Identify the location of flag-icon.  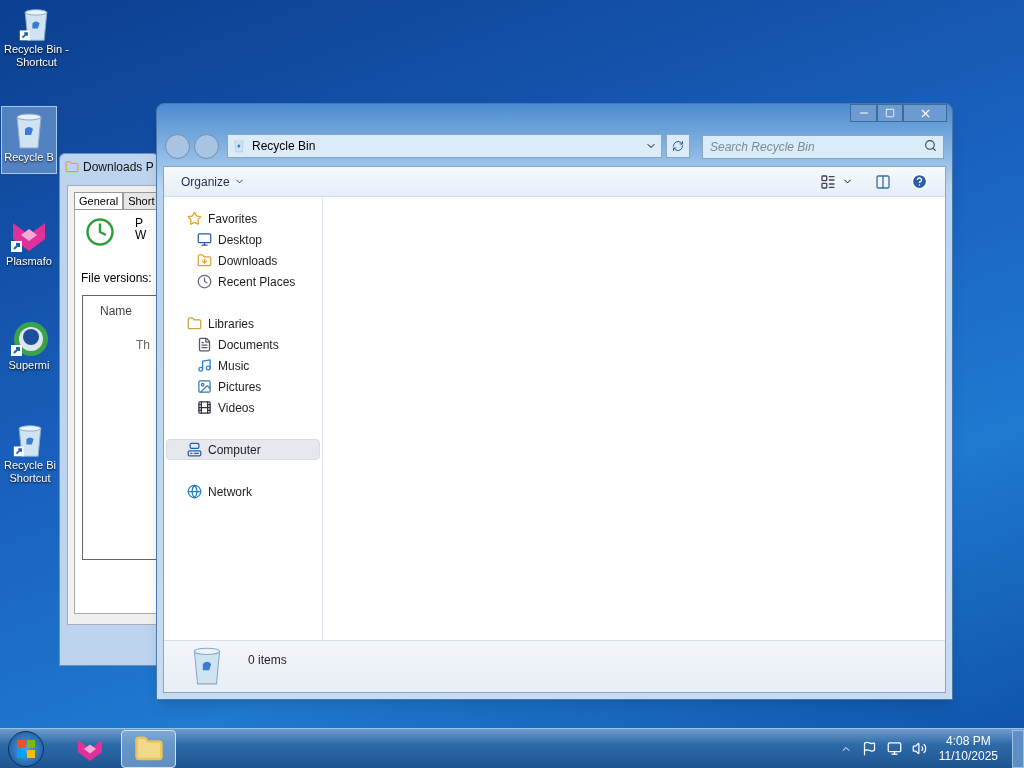
(869, 748).